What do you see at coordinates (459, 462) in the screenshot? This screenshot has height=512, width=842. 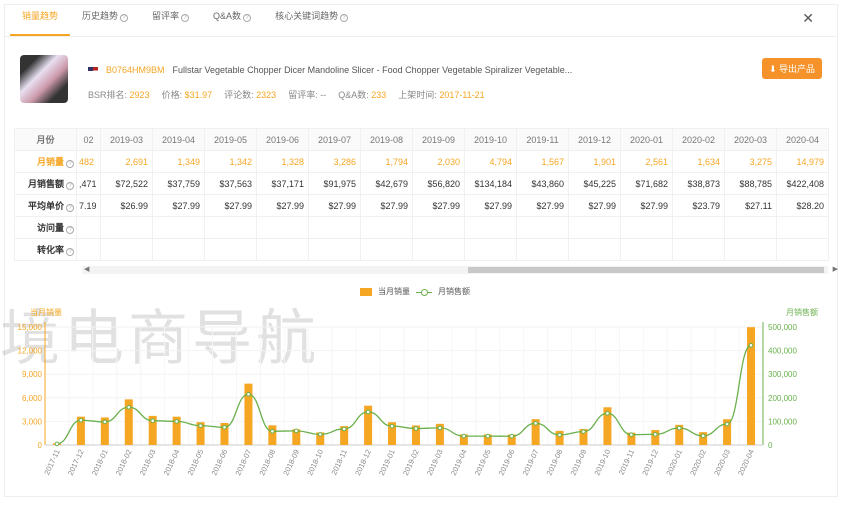 I see `x-tick-label: 2019-04` at bounding box center [459, 462].